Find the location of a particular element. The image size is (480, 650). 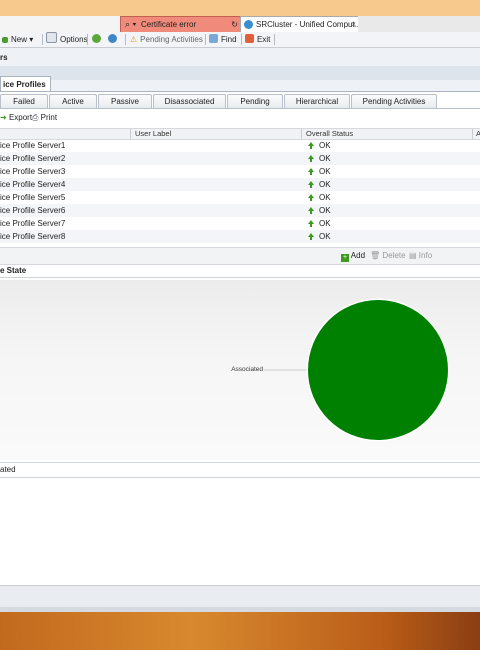

pie-chart: Associated is located at coordinates (340, 370).